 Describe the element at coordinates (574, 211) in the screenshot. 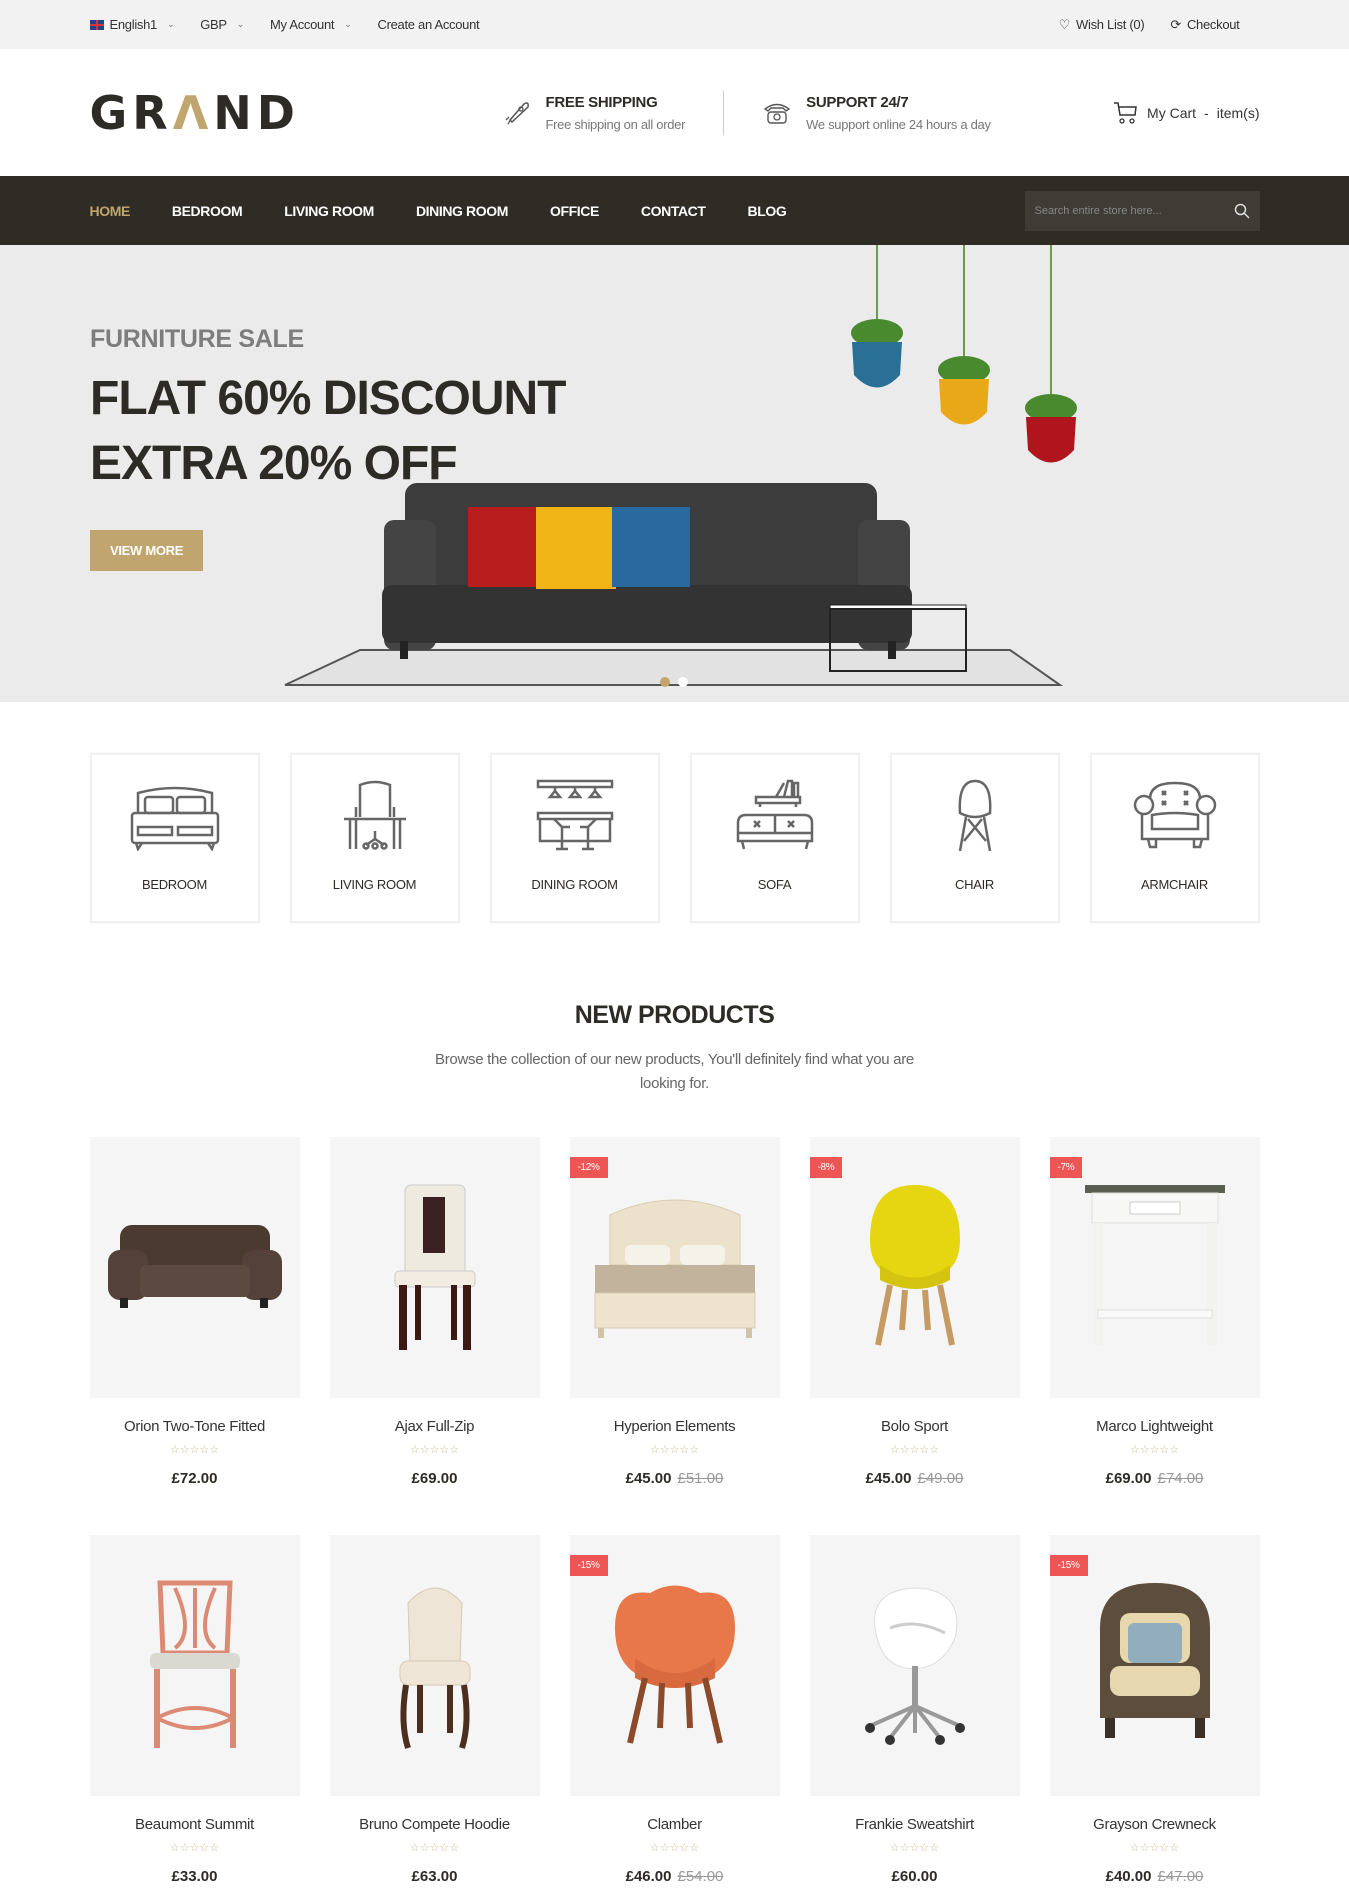

I see `nav-office: OFFICE` at that location.